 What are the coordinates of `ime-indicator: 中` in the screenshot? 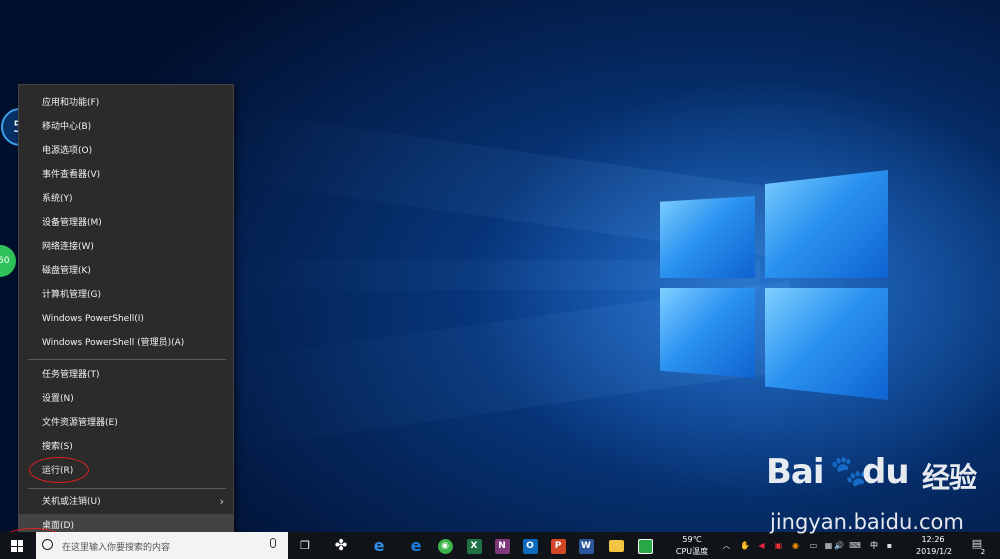 It's located at (874, 546).